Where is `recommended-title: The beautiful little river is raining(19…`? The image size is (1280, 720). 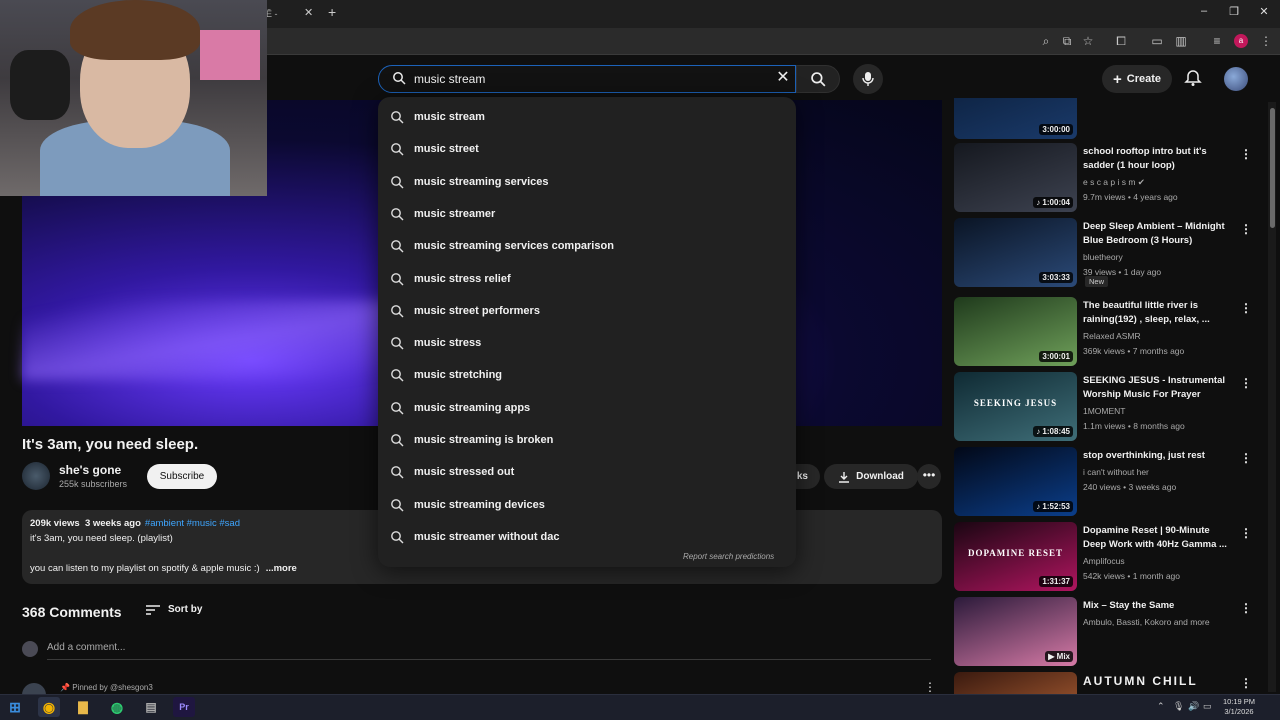
recommended-title: The beautiful little river is raining(19… is located at coordinates (1158, 313).